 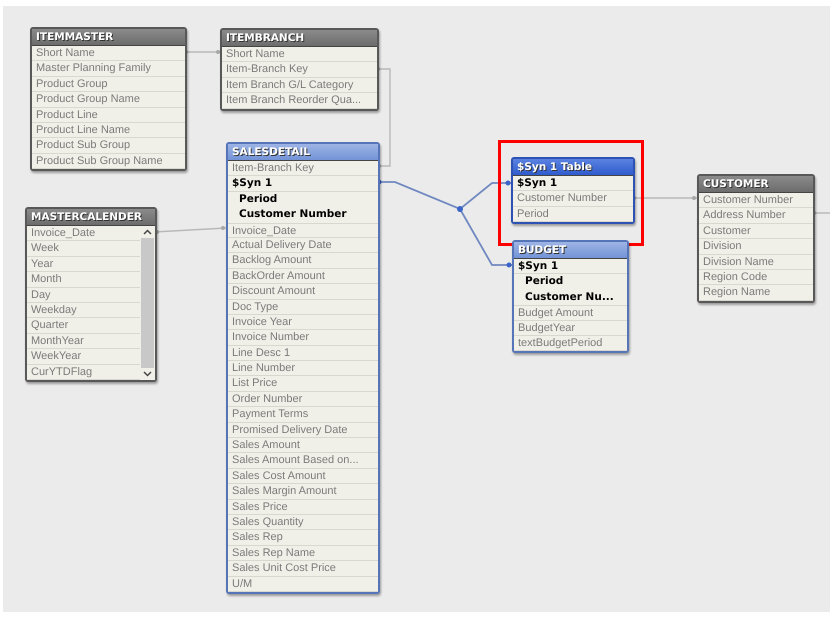 I want to click on table-box: MASTERCALENDER Invoice_Date Week Year Month Day Weekday Quarter MonthYear WeekYear CurYTDFlag, so click(x=91, y=294).